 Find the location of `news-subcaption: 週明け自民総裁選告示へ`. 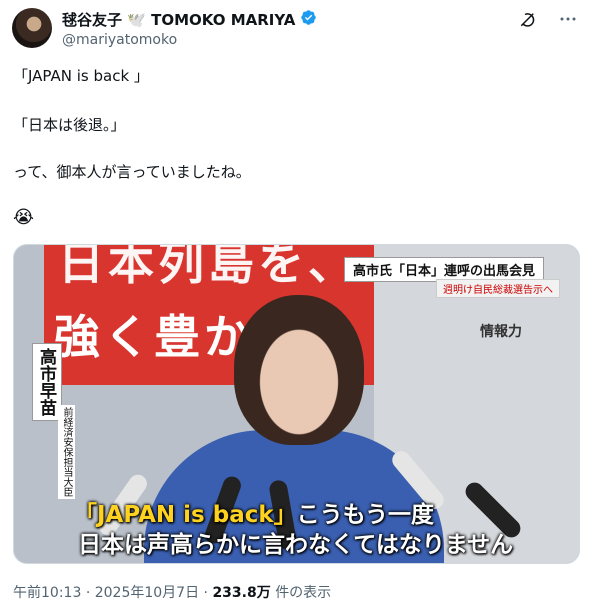

news-subcaption: 週明け自民総裁選告示へ is located at coordinates (498, 288).